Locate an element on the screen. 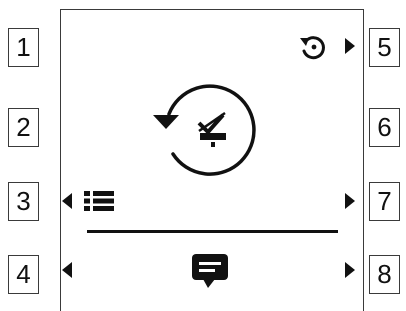 This screenshot has width=406, height=311. message-icon is located at coordinates (210, 271).